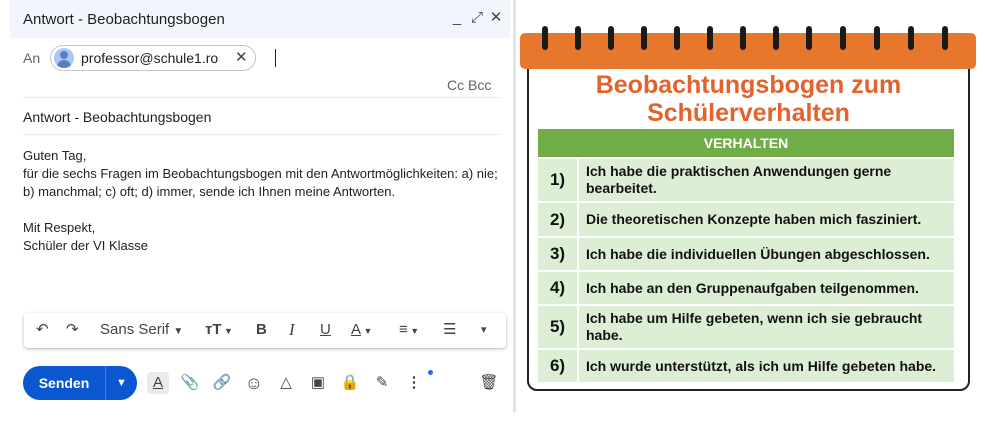 The image size is (985, 423). Describe the element at coordinates (558, 254) in the screenshot. I see `question-number: 3)` at that location.